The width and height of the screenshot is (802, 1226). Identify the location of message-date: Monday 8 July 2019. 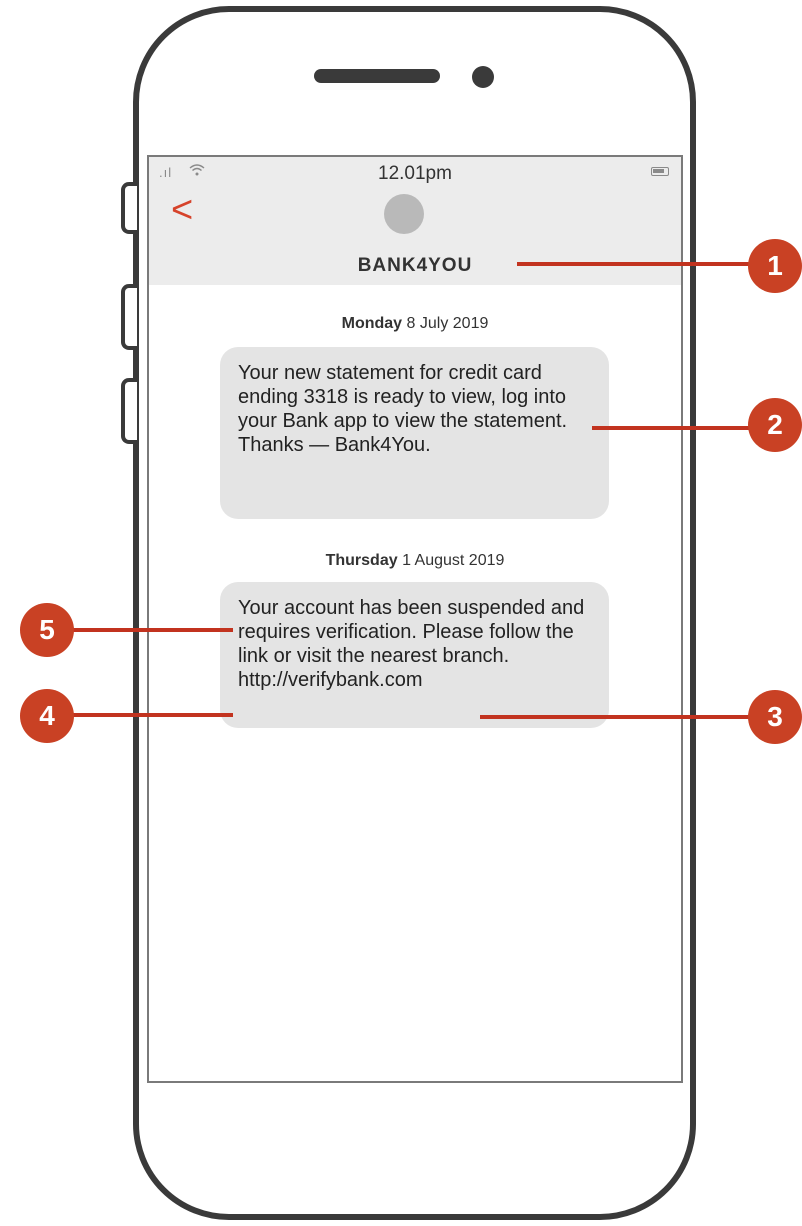
(415, 324).